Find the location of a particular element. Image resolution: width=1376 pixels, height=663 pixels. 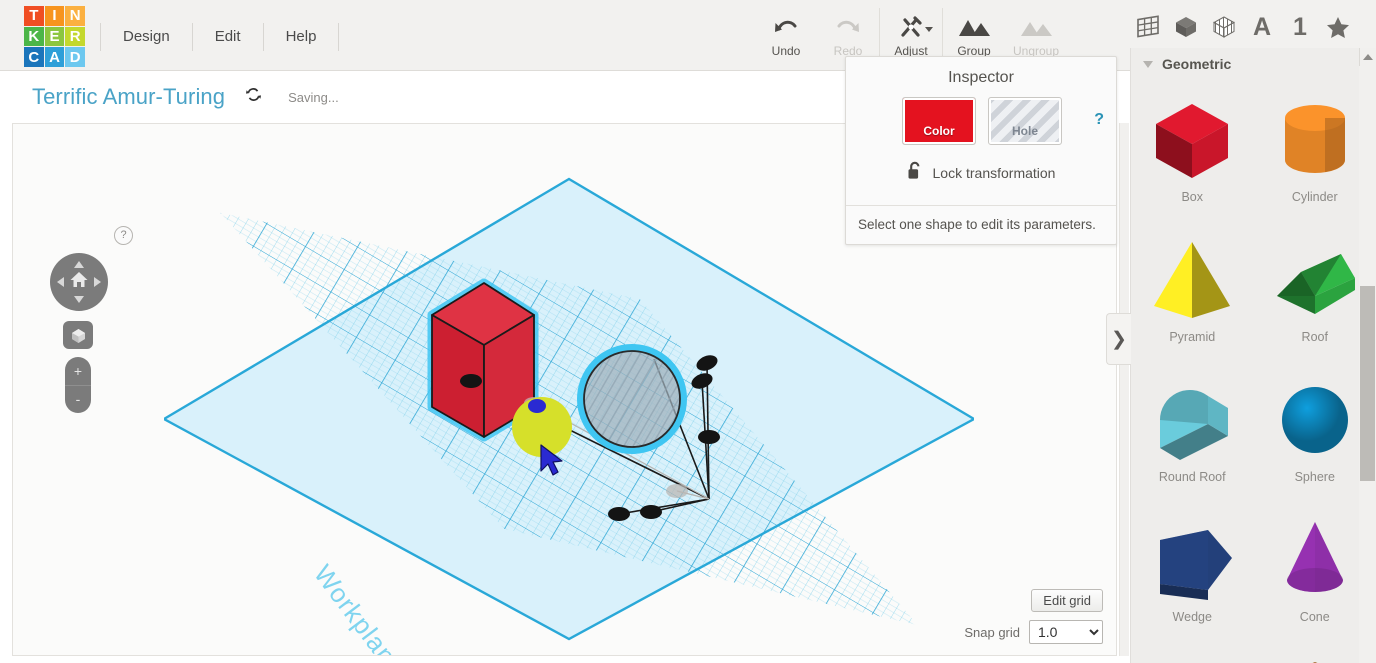

align-hover-highlight is located at coordinates (542, 436).